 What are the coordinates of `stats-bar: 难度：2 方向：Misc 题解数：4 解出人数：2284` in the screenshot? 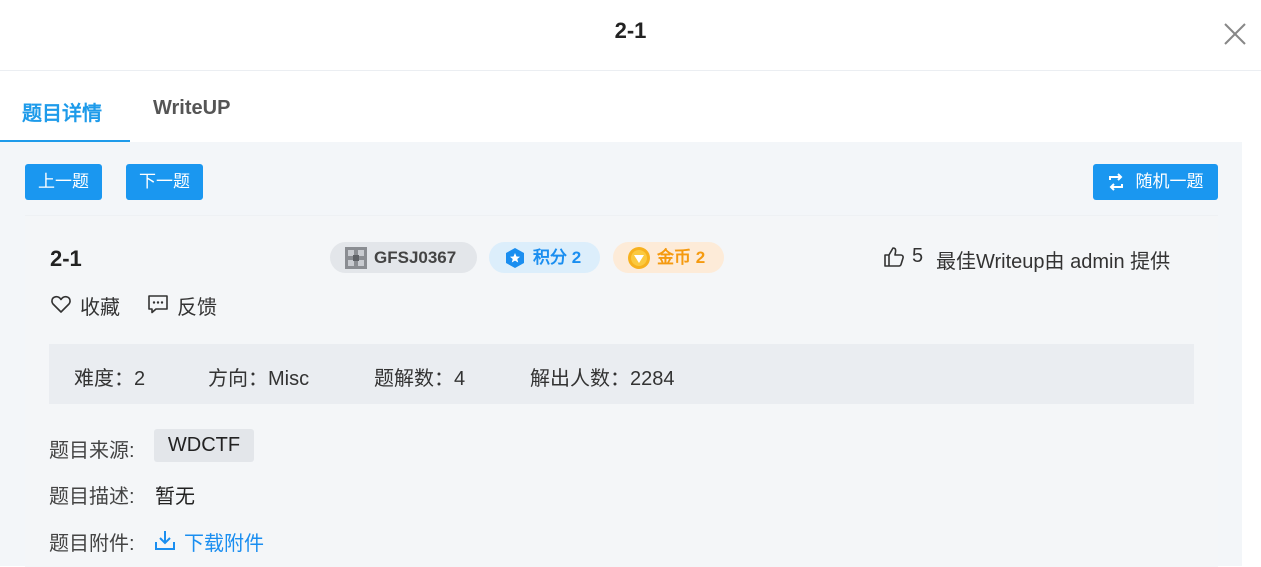 It's located at (621, 374).